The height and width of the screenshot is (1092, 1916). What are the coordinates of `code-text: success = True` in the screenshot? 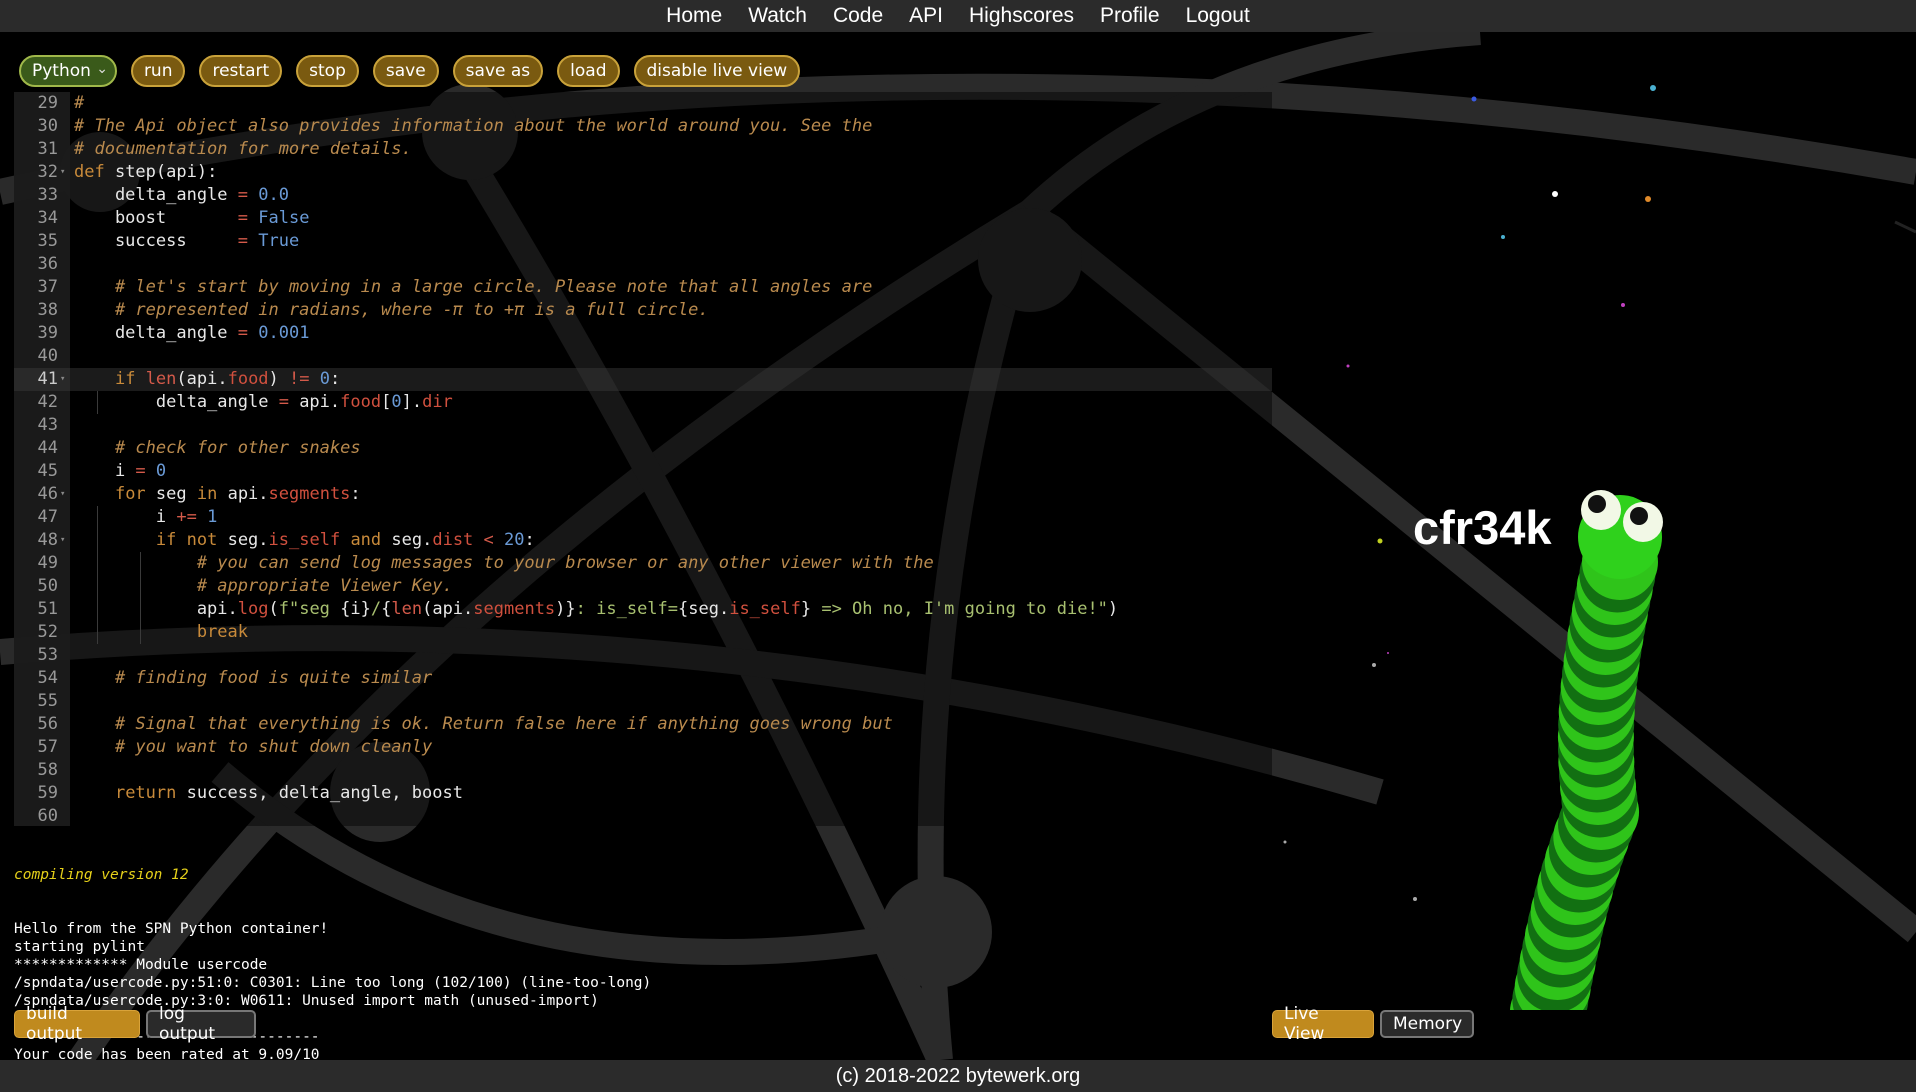 It's located at (187, 241).